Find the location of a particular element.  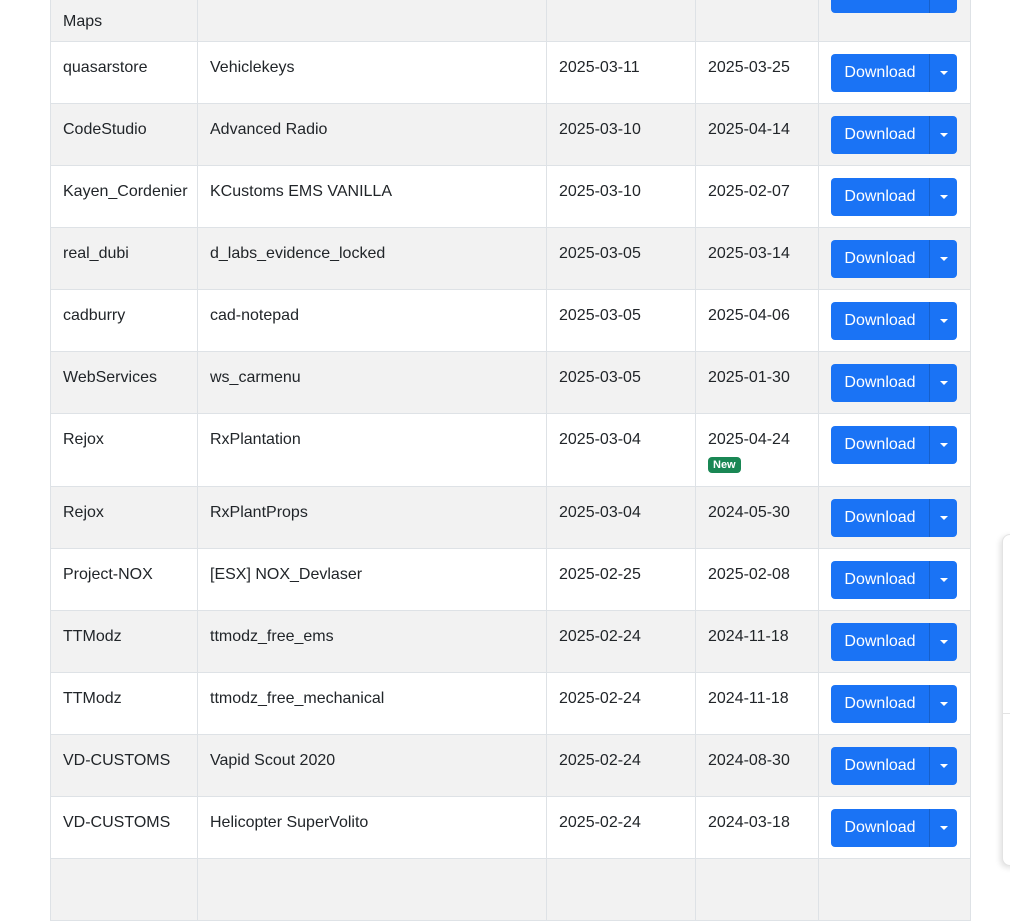

updated-date-text: 2024-11-18 is located at coordinates (748, 698).